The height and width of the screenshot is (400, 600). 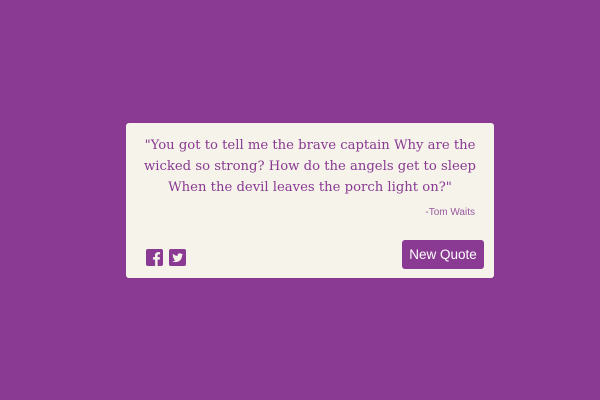 I want to click on facebook-icon, so click(x=154, y=257).